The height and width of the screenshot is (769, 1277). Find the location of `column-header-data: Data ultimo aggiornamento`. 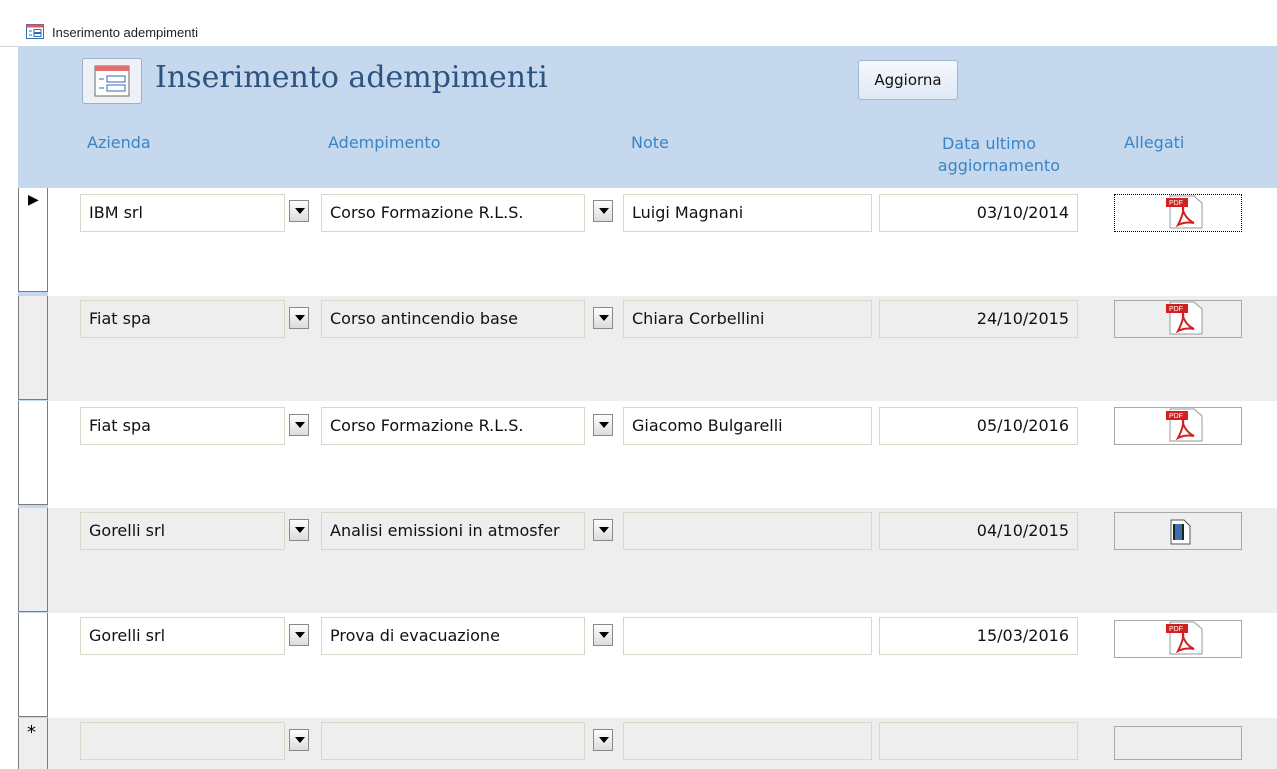

column-header-data: Data ultimo aggiornamento is located at coordinates (970, 155).